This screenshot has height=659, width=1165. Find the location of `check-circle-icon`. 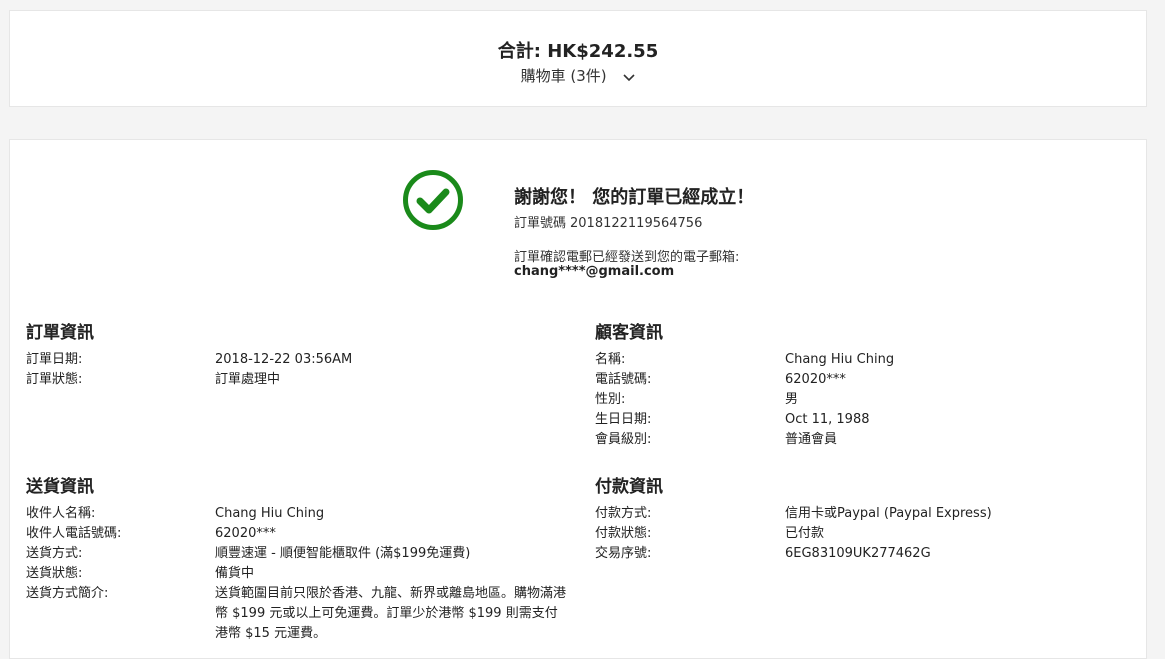

check-circle-icon is located at coordinates (433, 200).